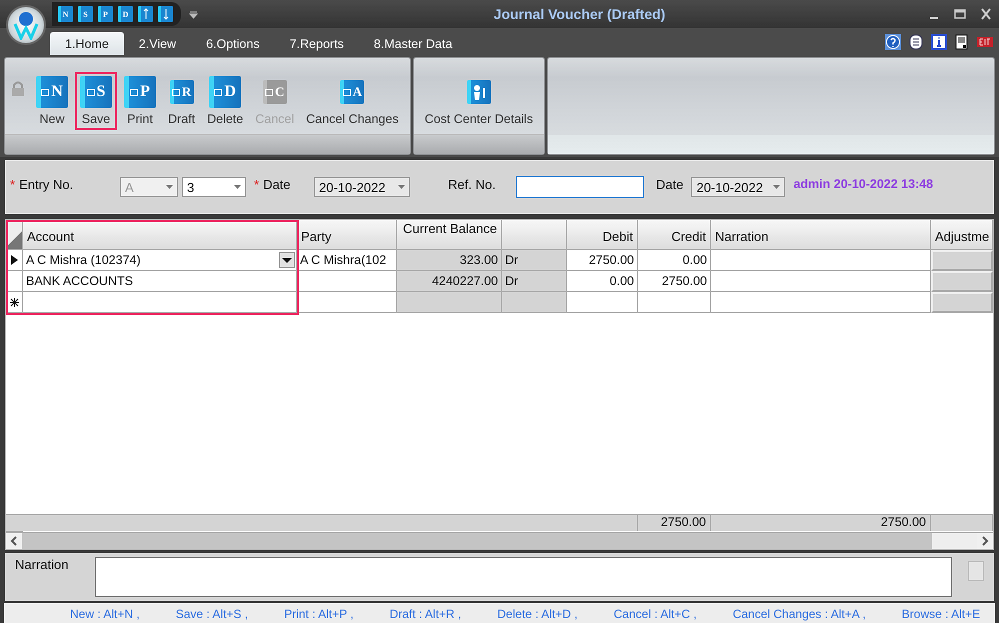  What do you see at coordinates (352, 92) in the screenshot?
I see `button-icon: A` at bounding box center [352, 92].